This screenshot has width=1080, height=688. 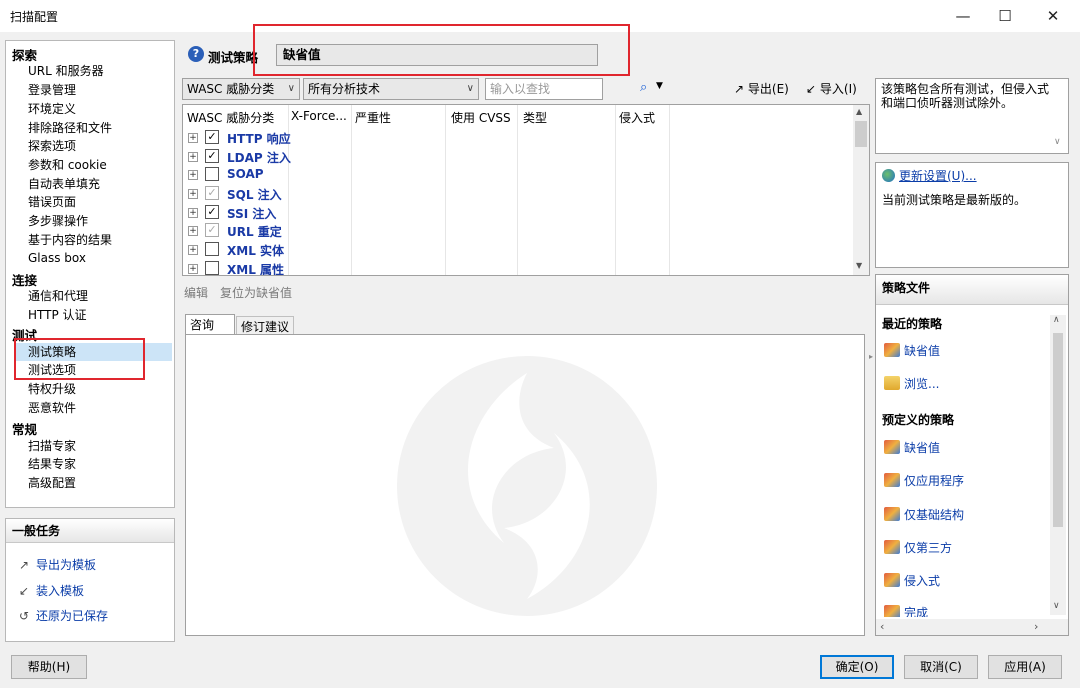 What do you see at coordinates (230, 117) in the screenshot?
I see `column-header-wasc: WASC 威胁分类` at bounding box center [230, 117].